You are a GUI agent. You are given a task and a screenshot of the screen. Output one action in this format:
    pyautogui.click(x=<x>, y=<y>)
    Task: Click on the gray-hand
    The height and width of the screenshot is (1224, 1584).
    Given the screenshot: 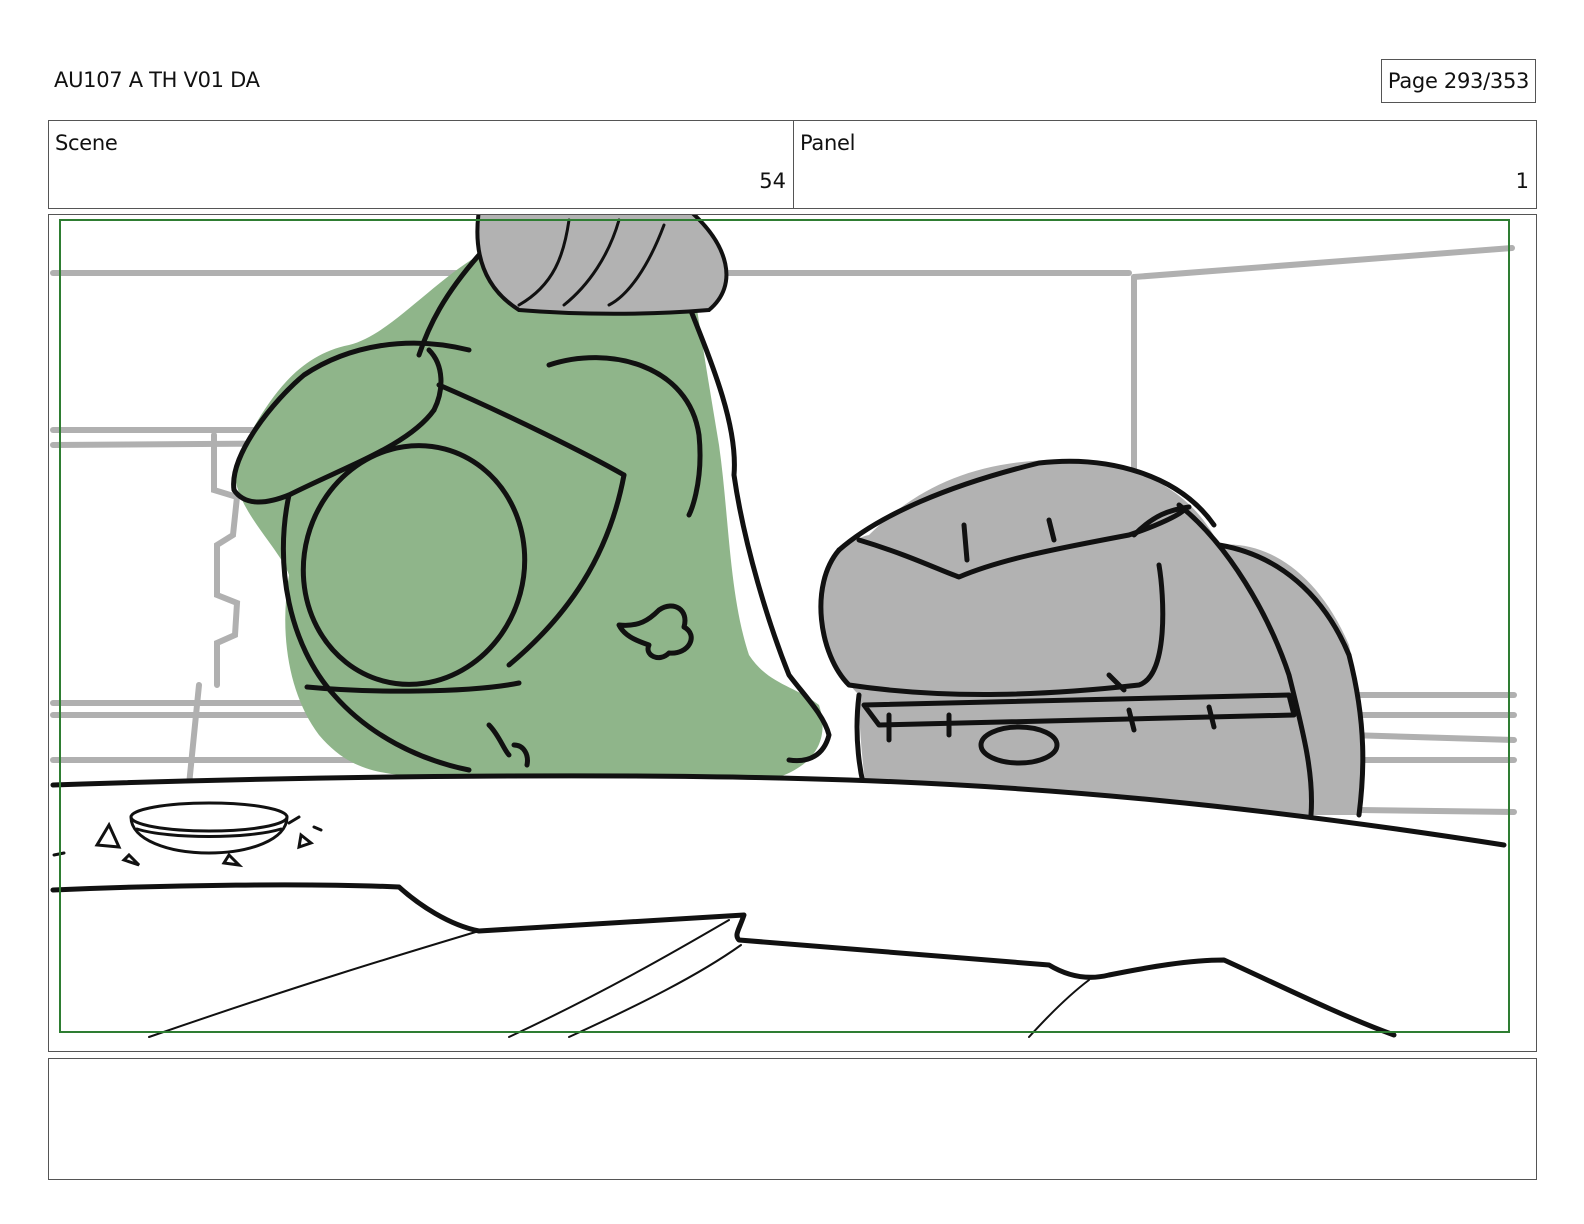 What is the action you would take?
    pyautogui.click(x=602, y=265)
    